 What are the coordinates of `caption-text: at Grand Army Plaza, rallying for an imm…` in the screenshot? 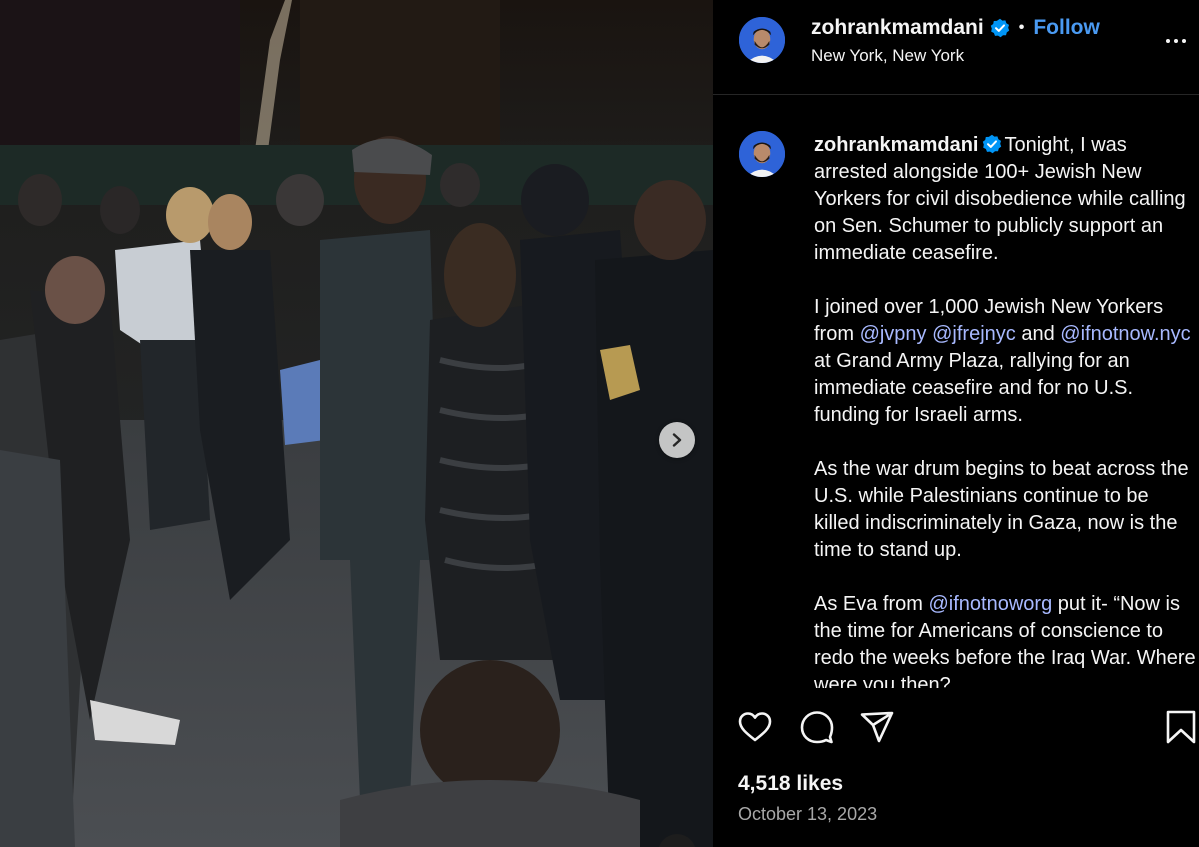 It's located at (974, 388).